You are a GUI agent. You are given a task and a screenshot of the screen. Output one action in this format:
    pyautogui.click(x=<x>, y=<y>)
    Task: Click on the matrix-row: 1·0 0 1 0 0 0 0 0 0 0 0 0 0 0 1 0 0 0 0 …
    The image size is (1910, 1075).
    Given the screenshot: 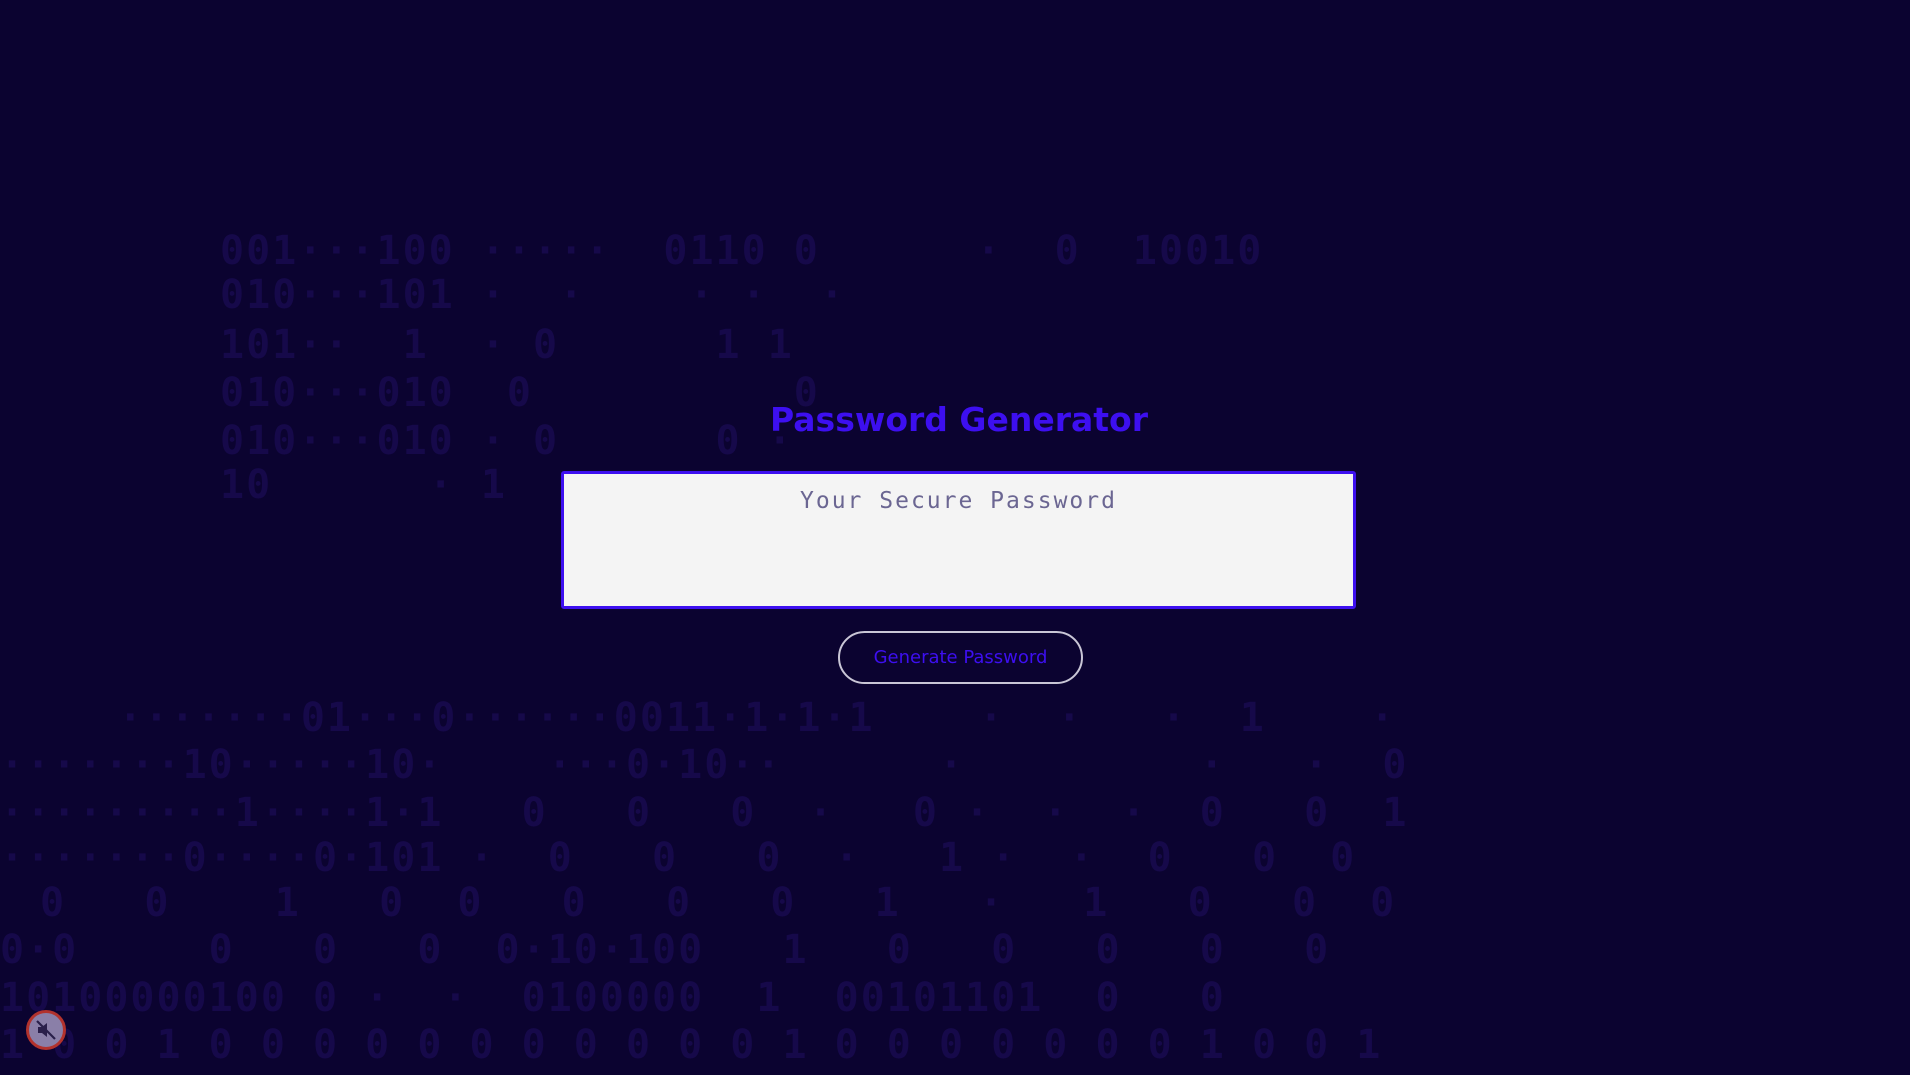 What is the action you would take?
    pyautogui.click(x=691, y=1045)
    